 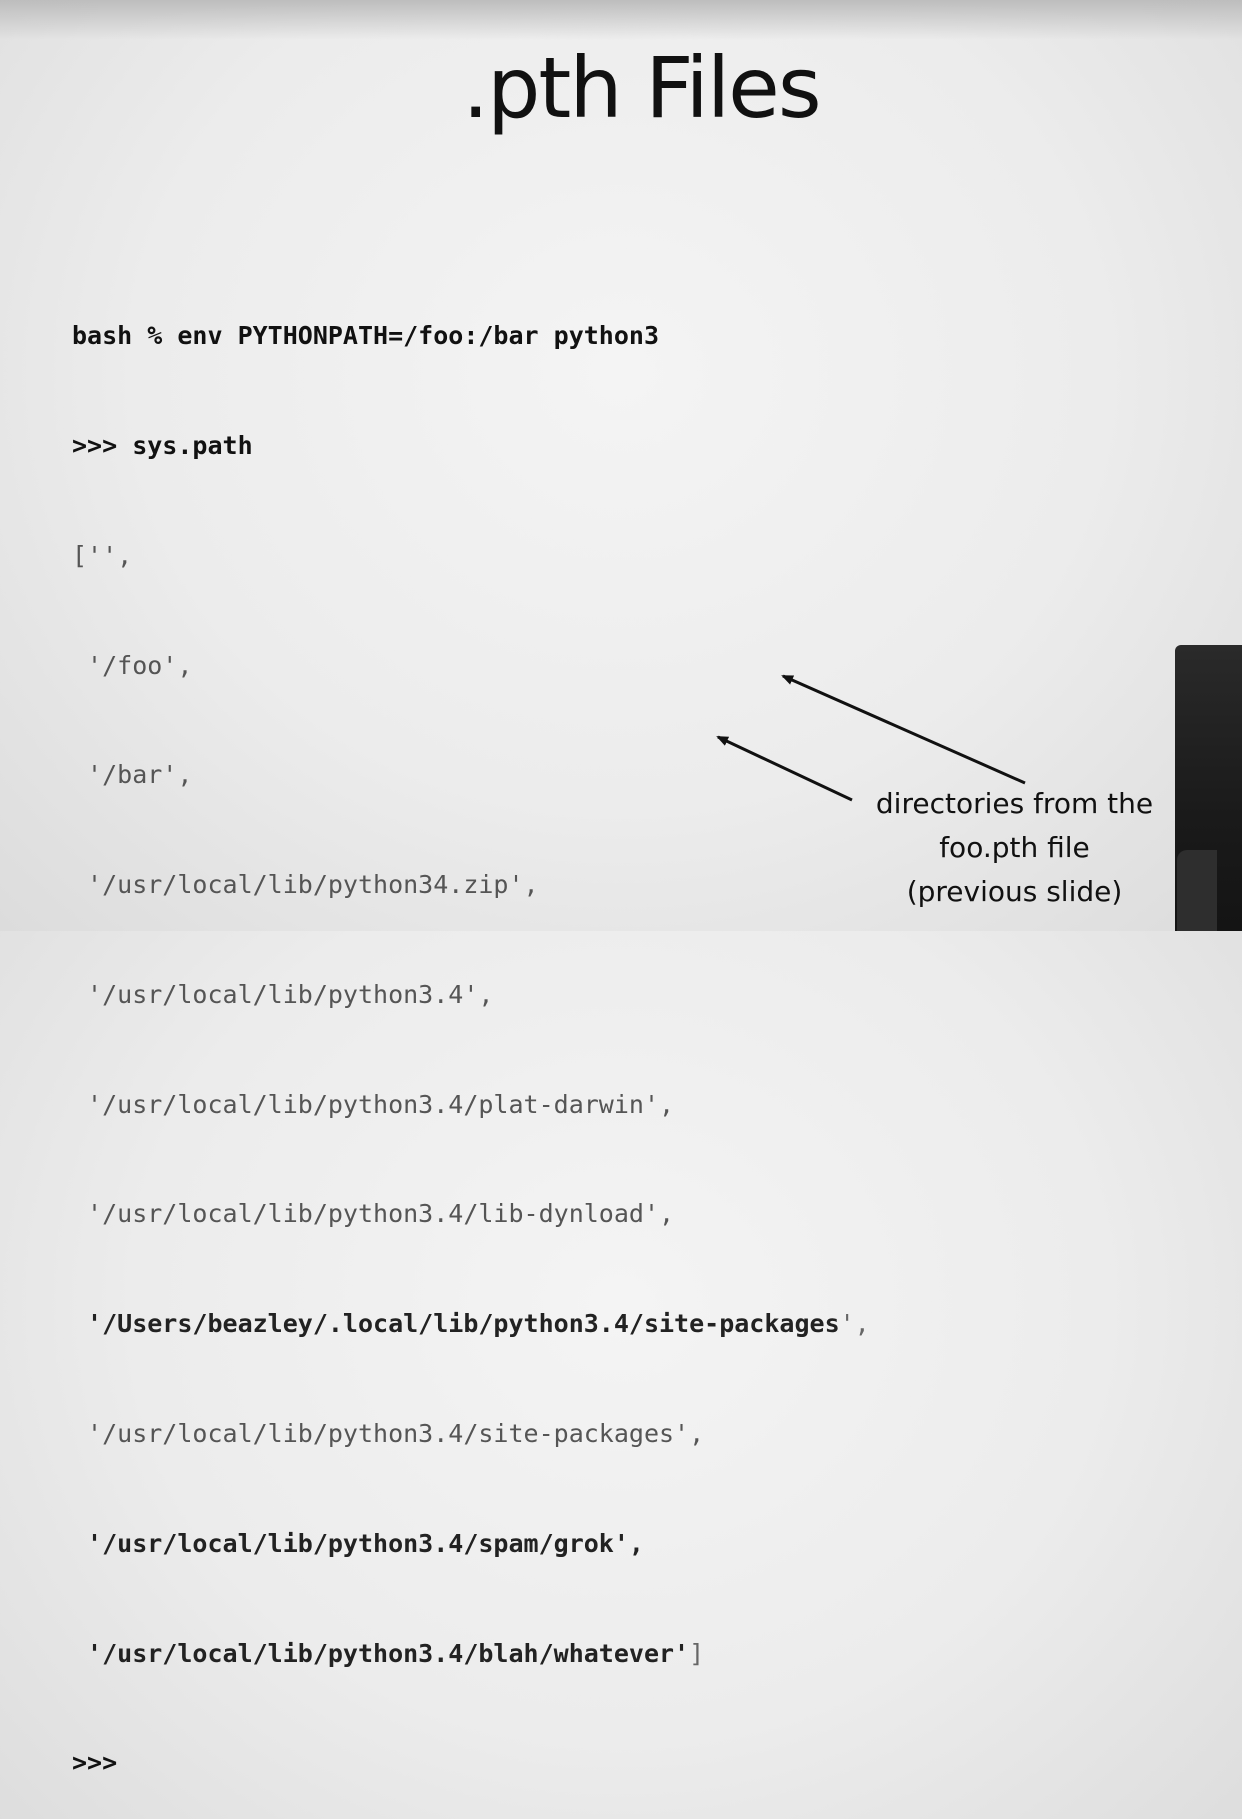 I want to click on final-prompt: >>>, so click(x=95, y=1763).